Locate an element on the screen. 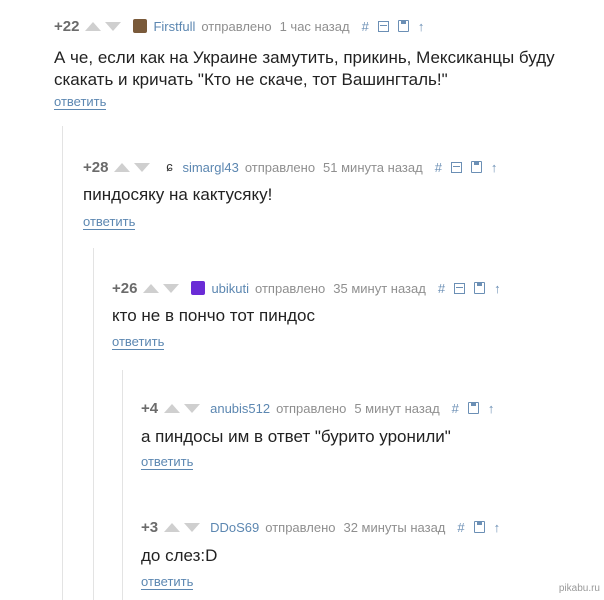 The height and width of the screenshot is (600, 604). comment-text: а пиндосы им в ответ "бурито уронили" is located at coordinates (296, 436).